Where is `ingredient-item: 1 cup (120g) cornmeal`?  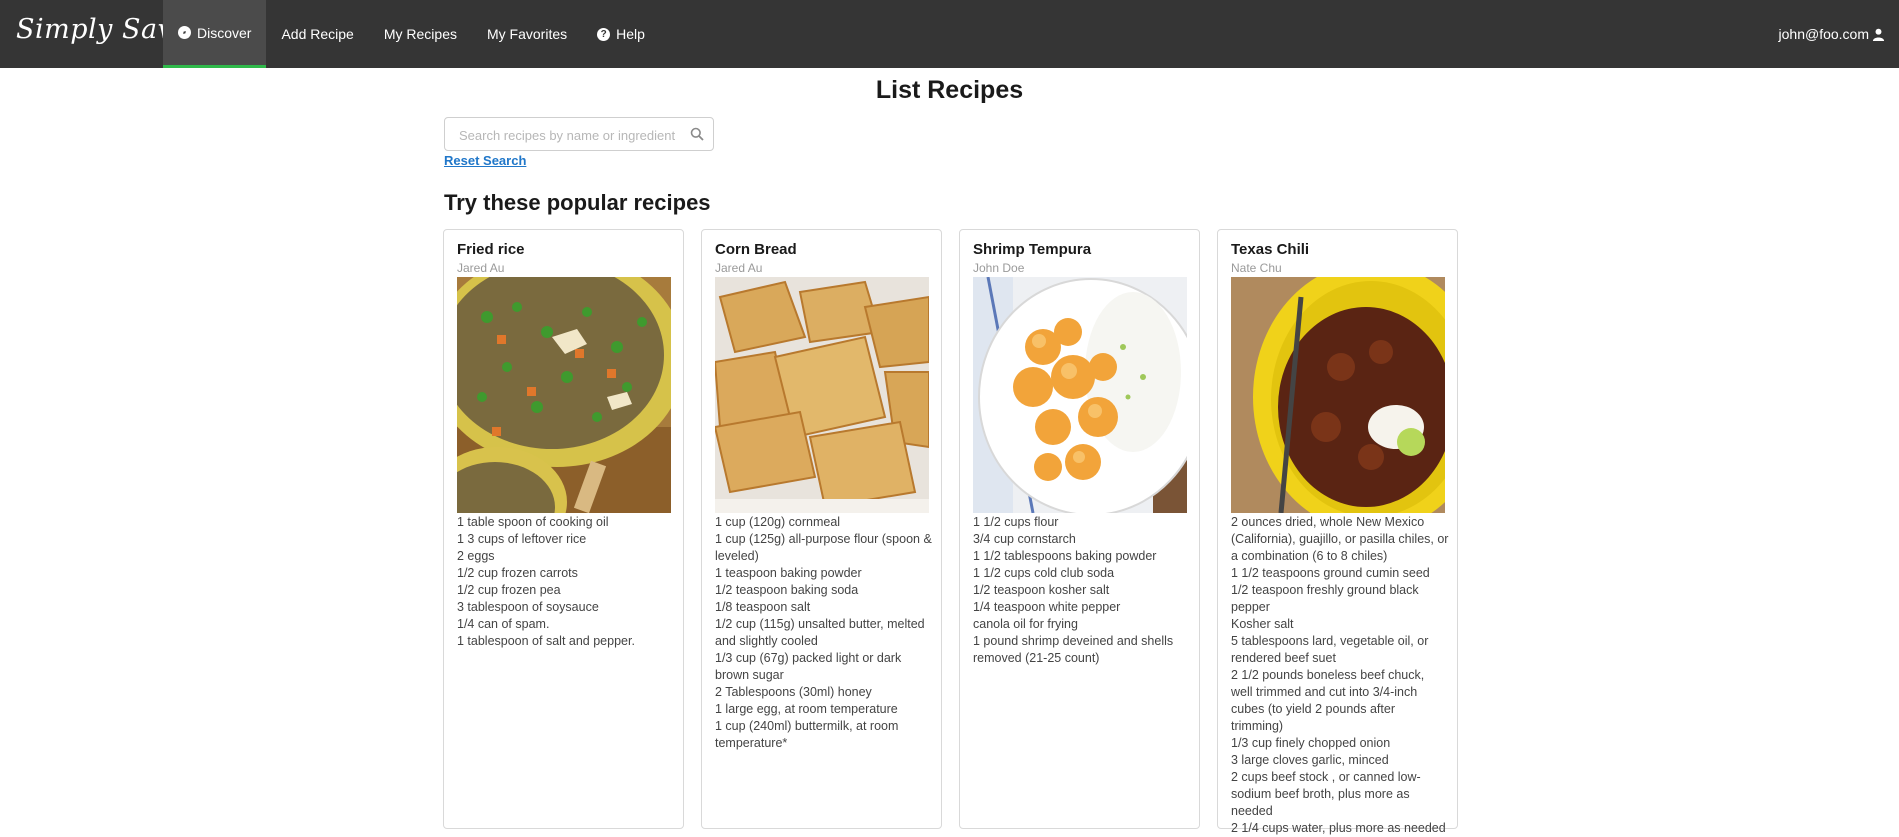
ingredient-item: 1 cup (120g) cornmeal is located at coordinates (778, 522).